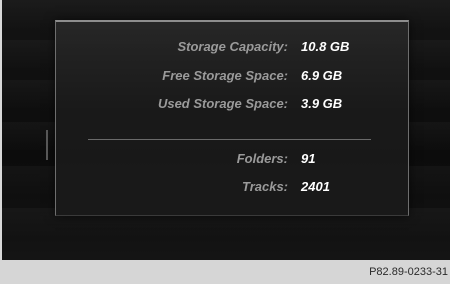 The height and width of the screenshot is (284, 450). I want to click on folders-label: Folders:, so click(262, 158).